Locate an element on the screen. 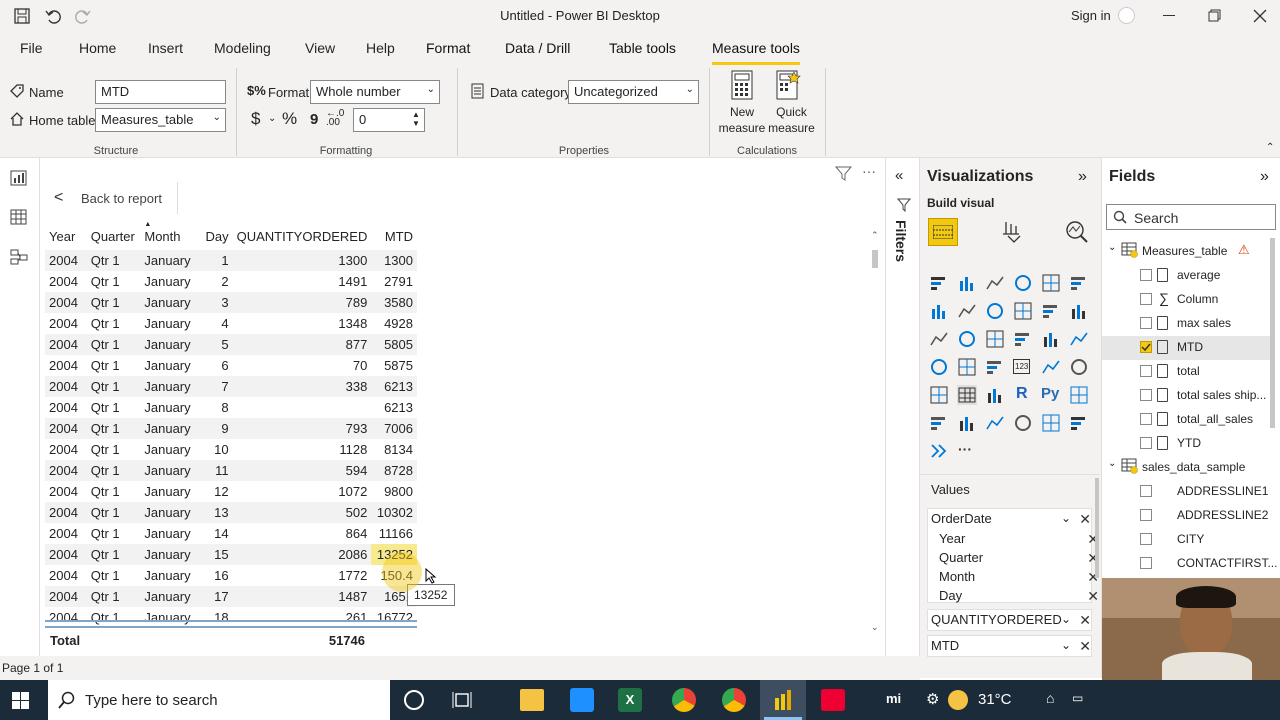 The height and width of the screenshot is (720, 1280). well-month: Month ✕ is located at coordinates (1021, 578).